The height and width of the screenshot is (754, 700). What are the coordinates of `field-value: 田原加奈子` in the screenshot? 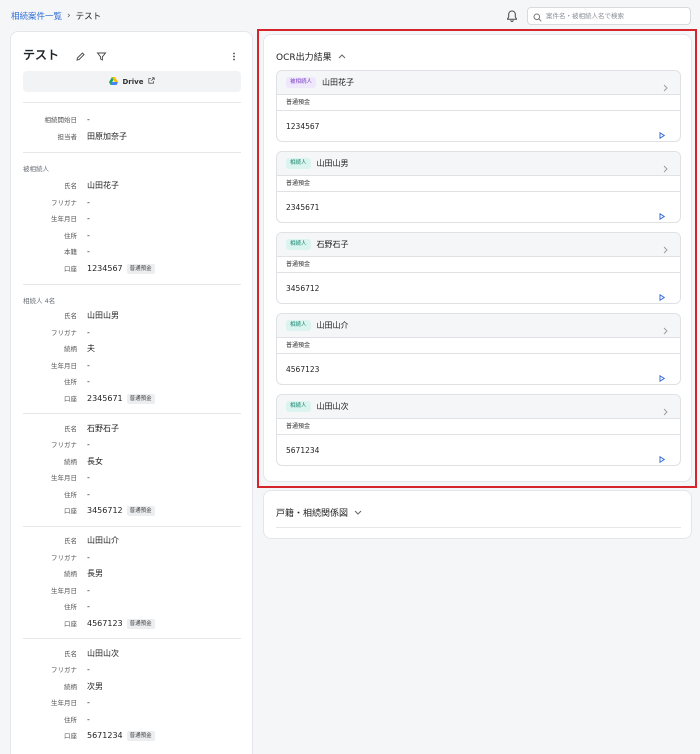 It's located at (107, 137).